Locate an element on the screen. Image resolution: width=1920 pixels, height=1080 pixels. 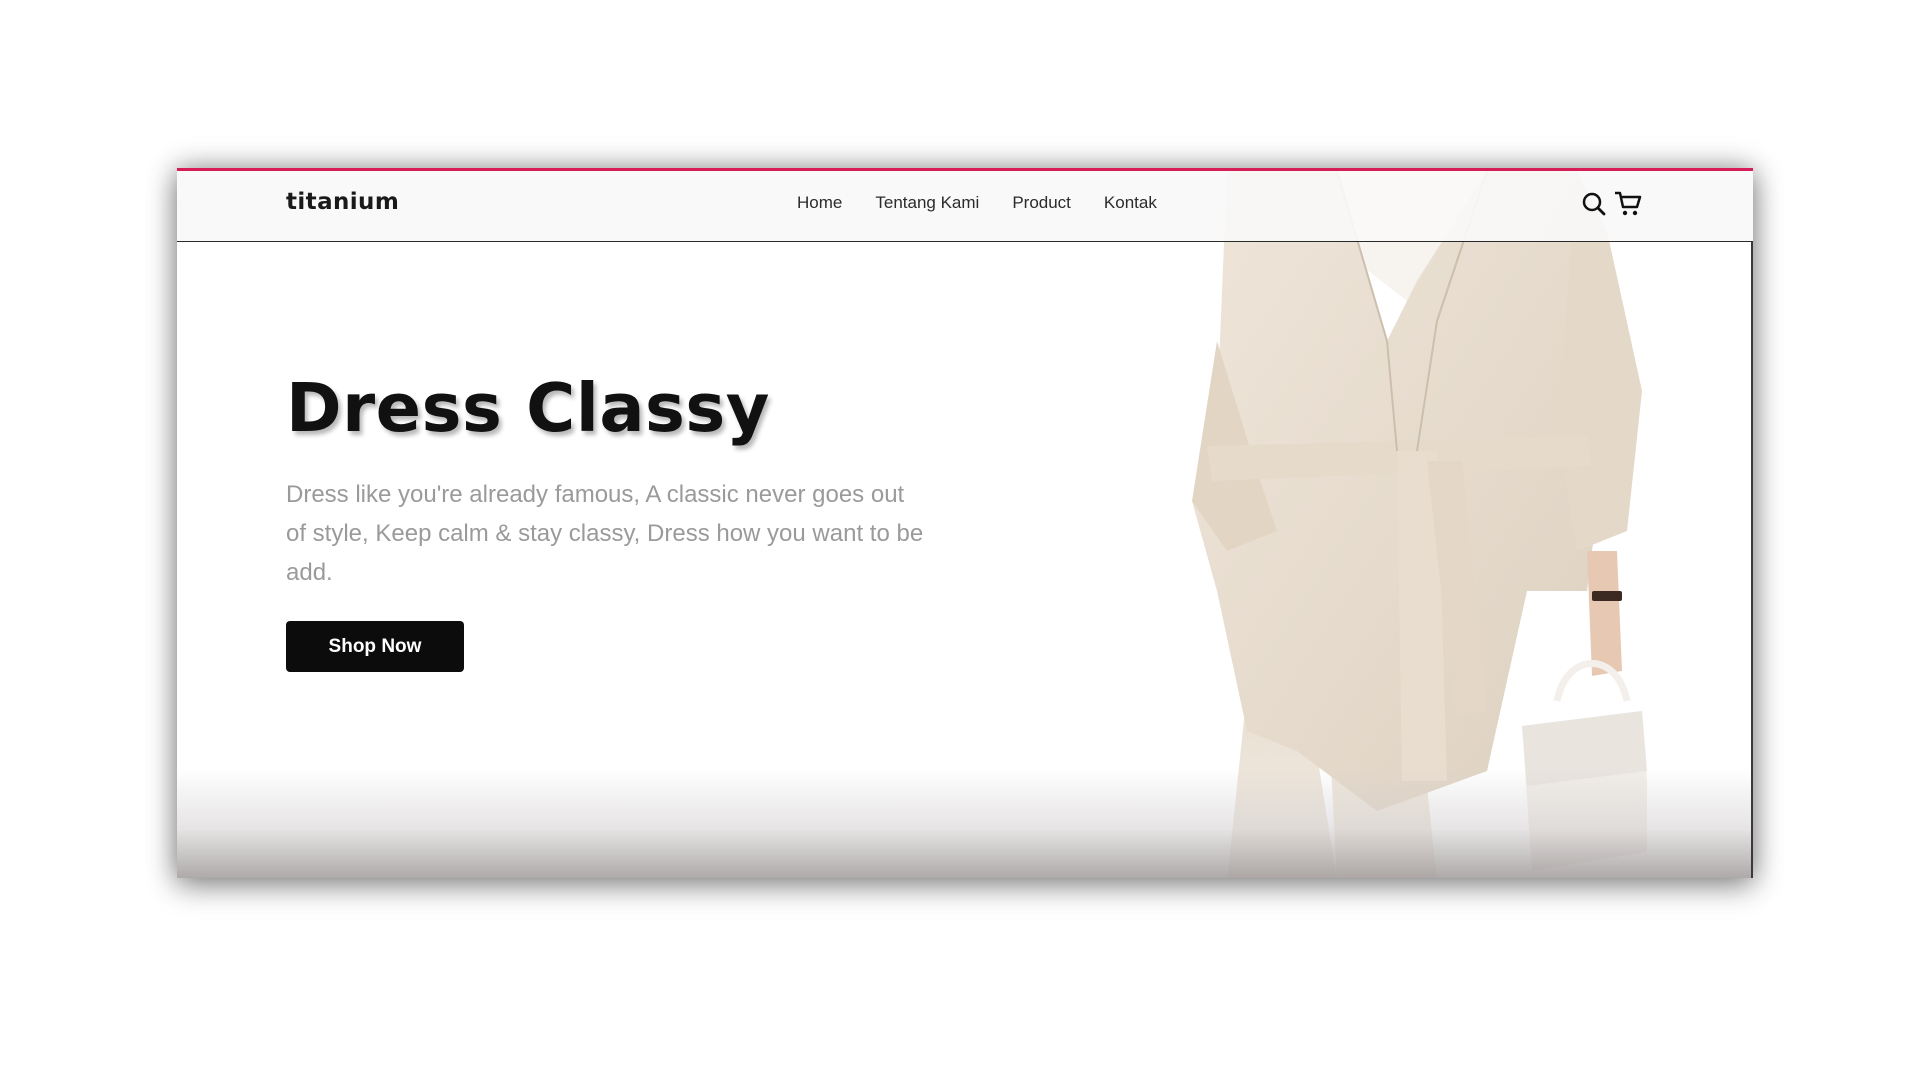
frame-right-edge is located at coordinates (1752, 560).